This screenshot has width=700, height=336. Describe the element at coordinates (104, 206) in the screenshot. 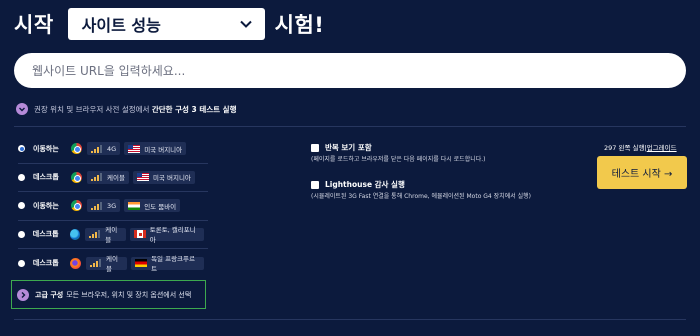

I see `network-chip: 3G` at that location.